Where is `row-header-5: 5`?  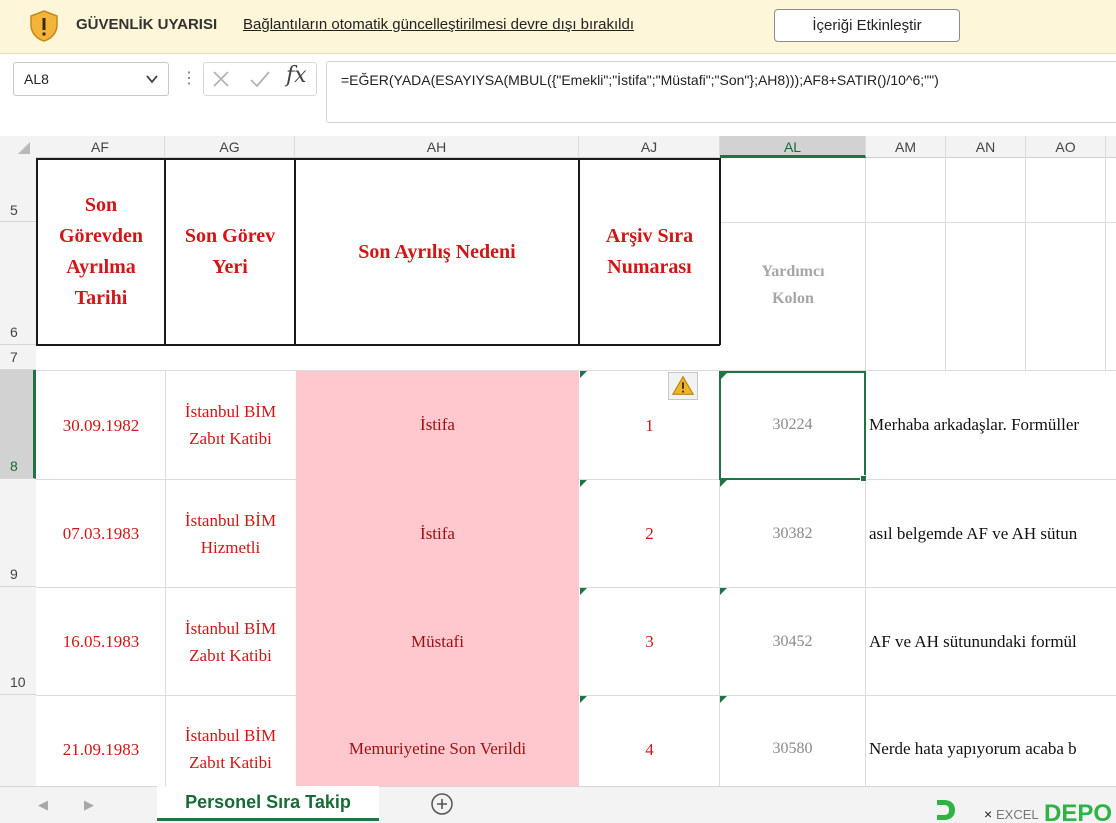
row-header-5: 5 is located at coordinates (18, 190).